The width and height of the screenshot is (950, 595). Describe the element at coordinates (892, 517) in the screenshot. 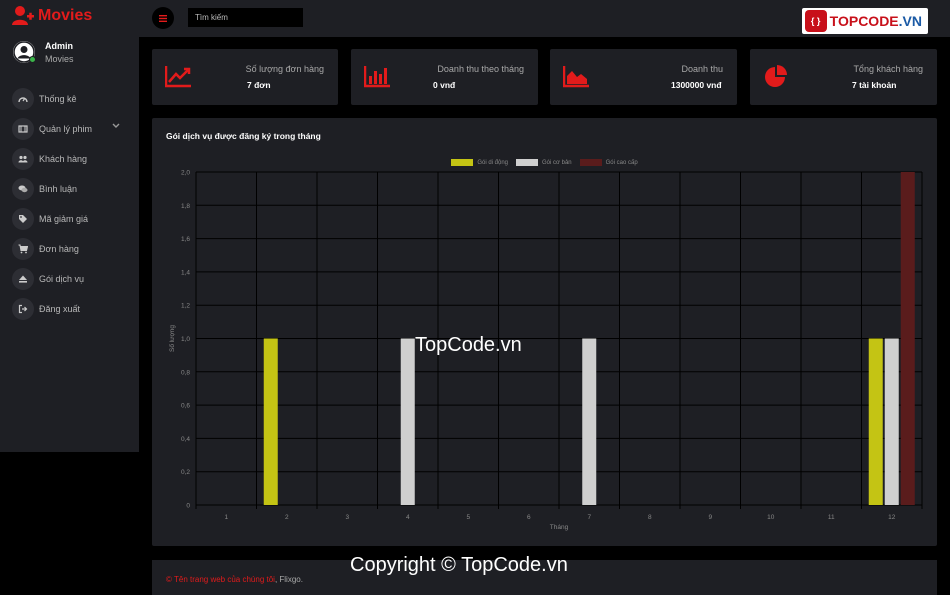

I see `x-tick-label: 12` at that location.